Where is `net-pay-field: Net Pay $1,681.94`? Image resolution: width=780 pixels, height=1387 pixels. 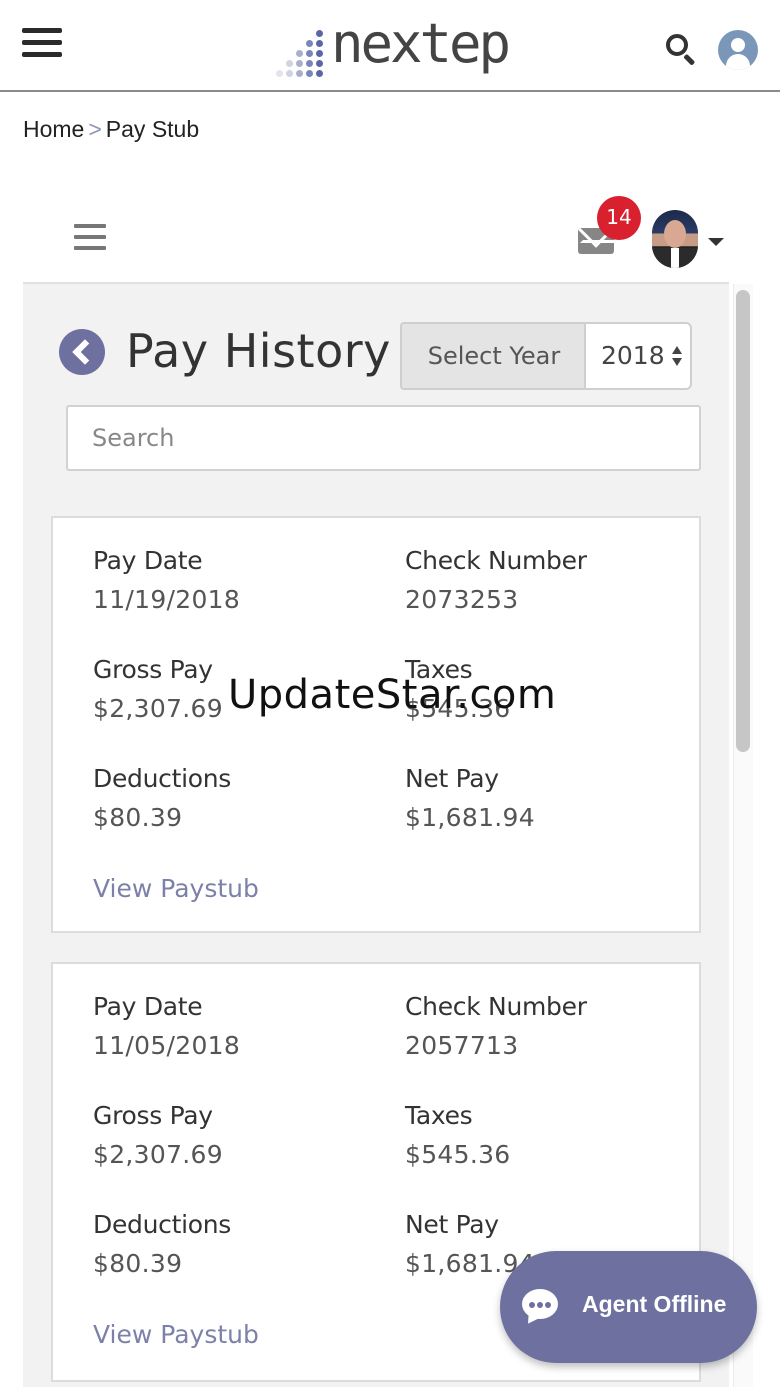
net-pay-field: Net Pay $1,681.94 is located at coordinates (470, 798).